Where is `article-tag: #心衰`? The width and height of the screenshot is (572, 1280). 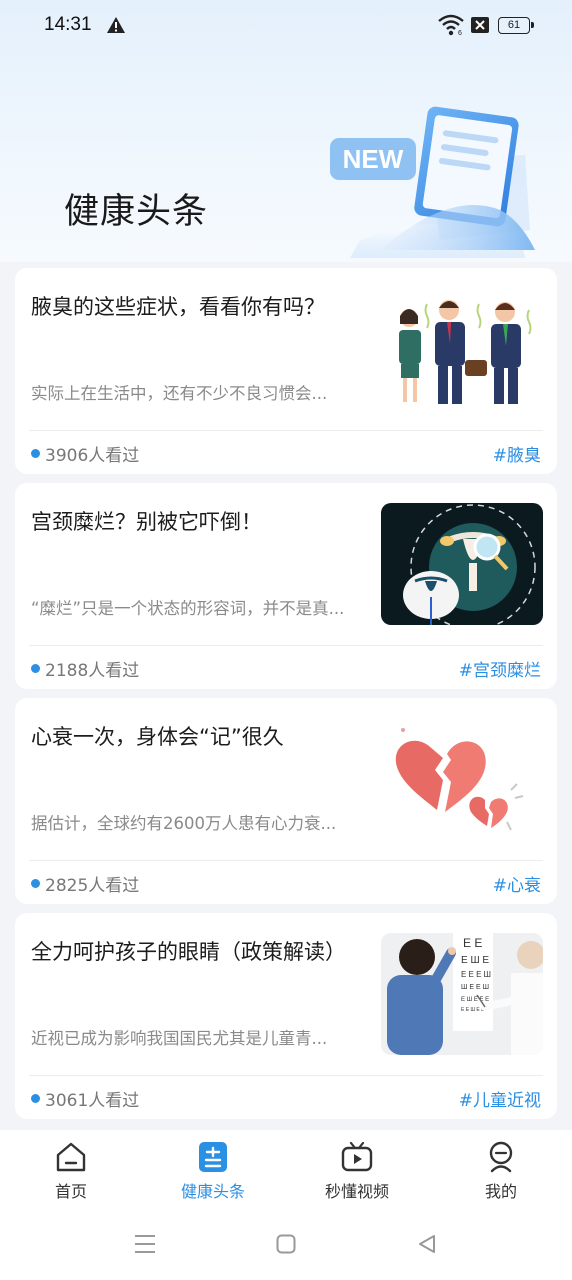 article-tag: #心衰 is located at coordinates (517, 883).